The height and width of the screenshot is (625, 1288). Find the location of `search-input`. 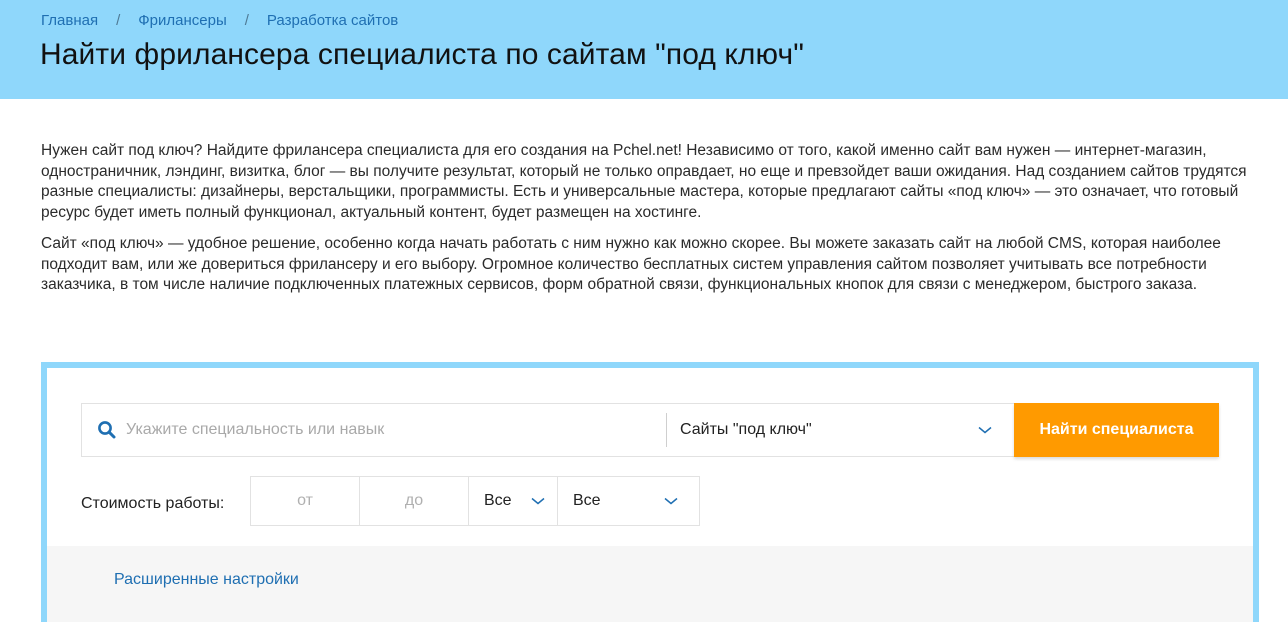

search-input is located at coordinates (396, 430).